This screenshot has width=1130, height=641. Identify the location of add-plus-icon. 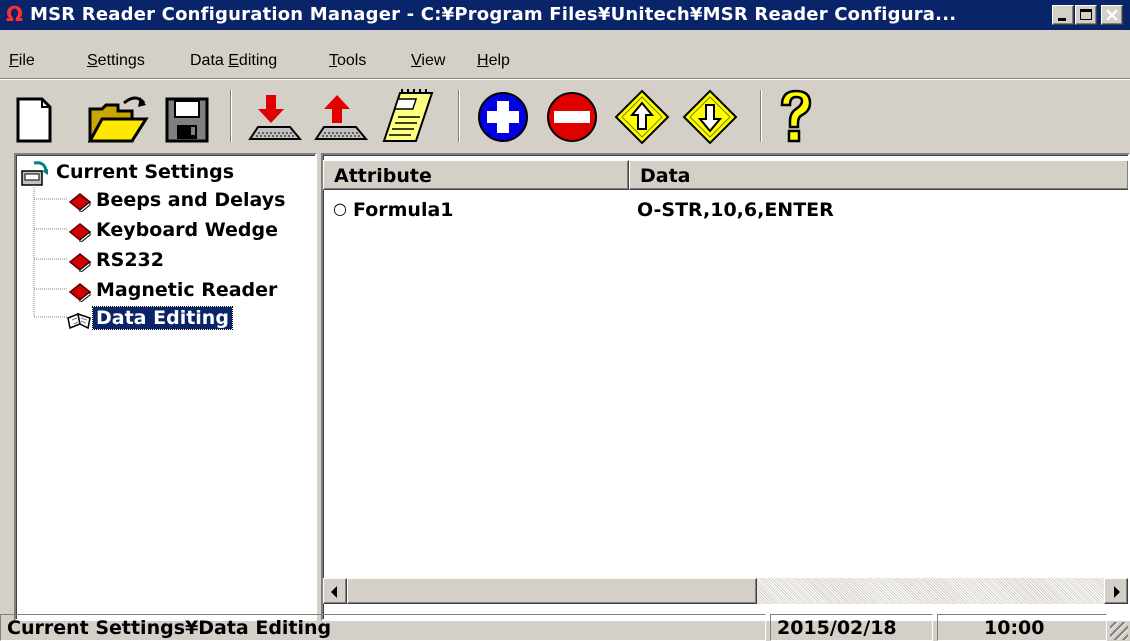
(503, 117).